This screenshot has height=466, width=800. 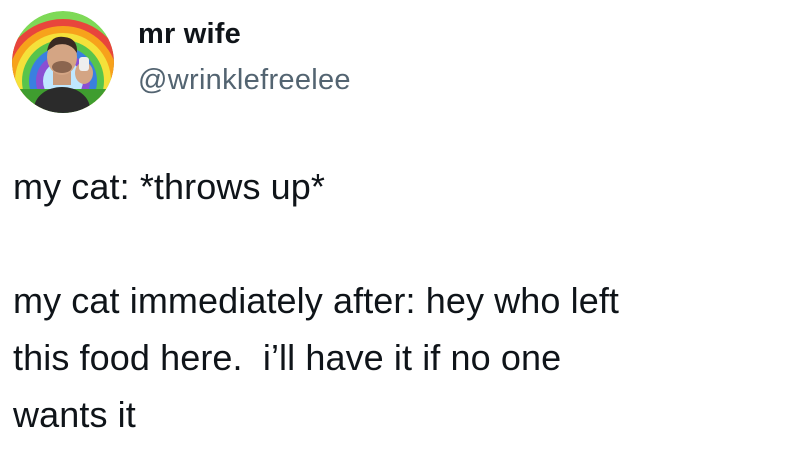 What do you see at coordinates (74, 414) in the screenshot?
I see `tweet-text-line: wants it` at bounding box center [74, 414].